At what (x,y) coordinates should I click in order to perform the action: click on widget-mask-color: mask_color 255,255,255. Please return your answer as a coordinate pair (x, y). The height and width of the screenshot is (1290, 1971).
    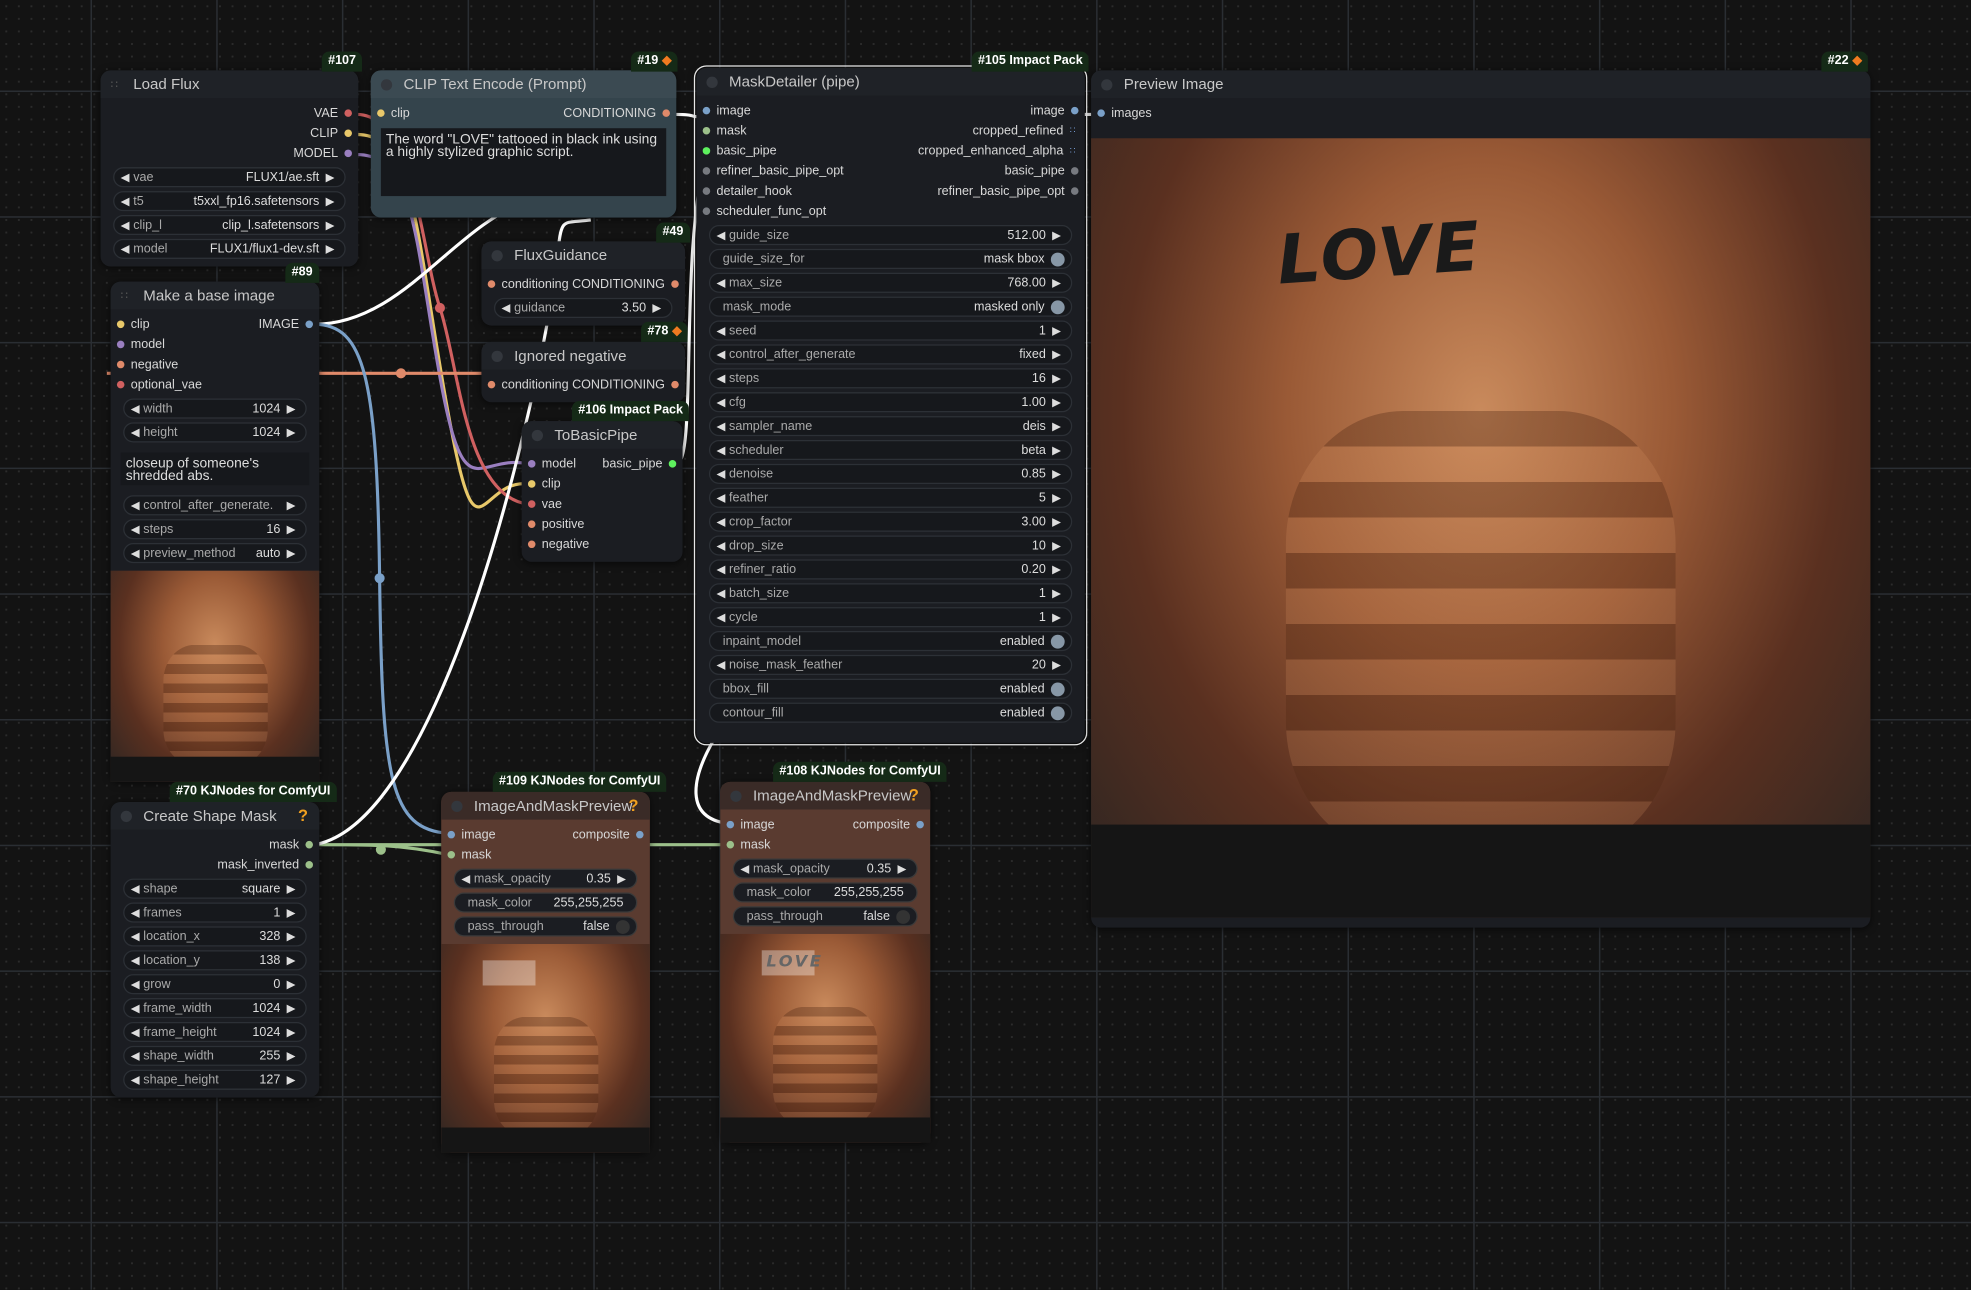
    Looking at the image, I should click on (825, 892).